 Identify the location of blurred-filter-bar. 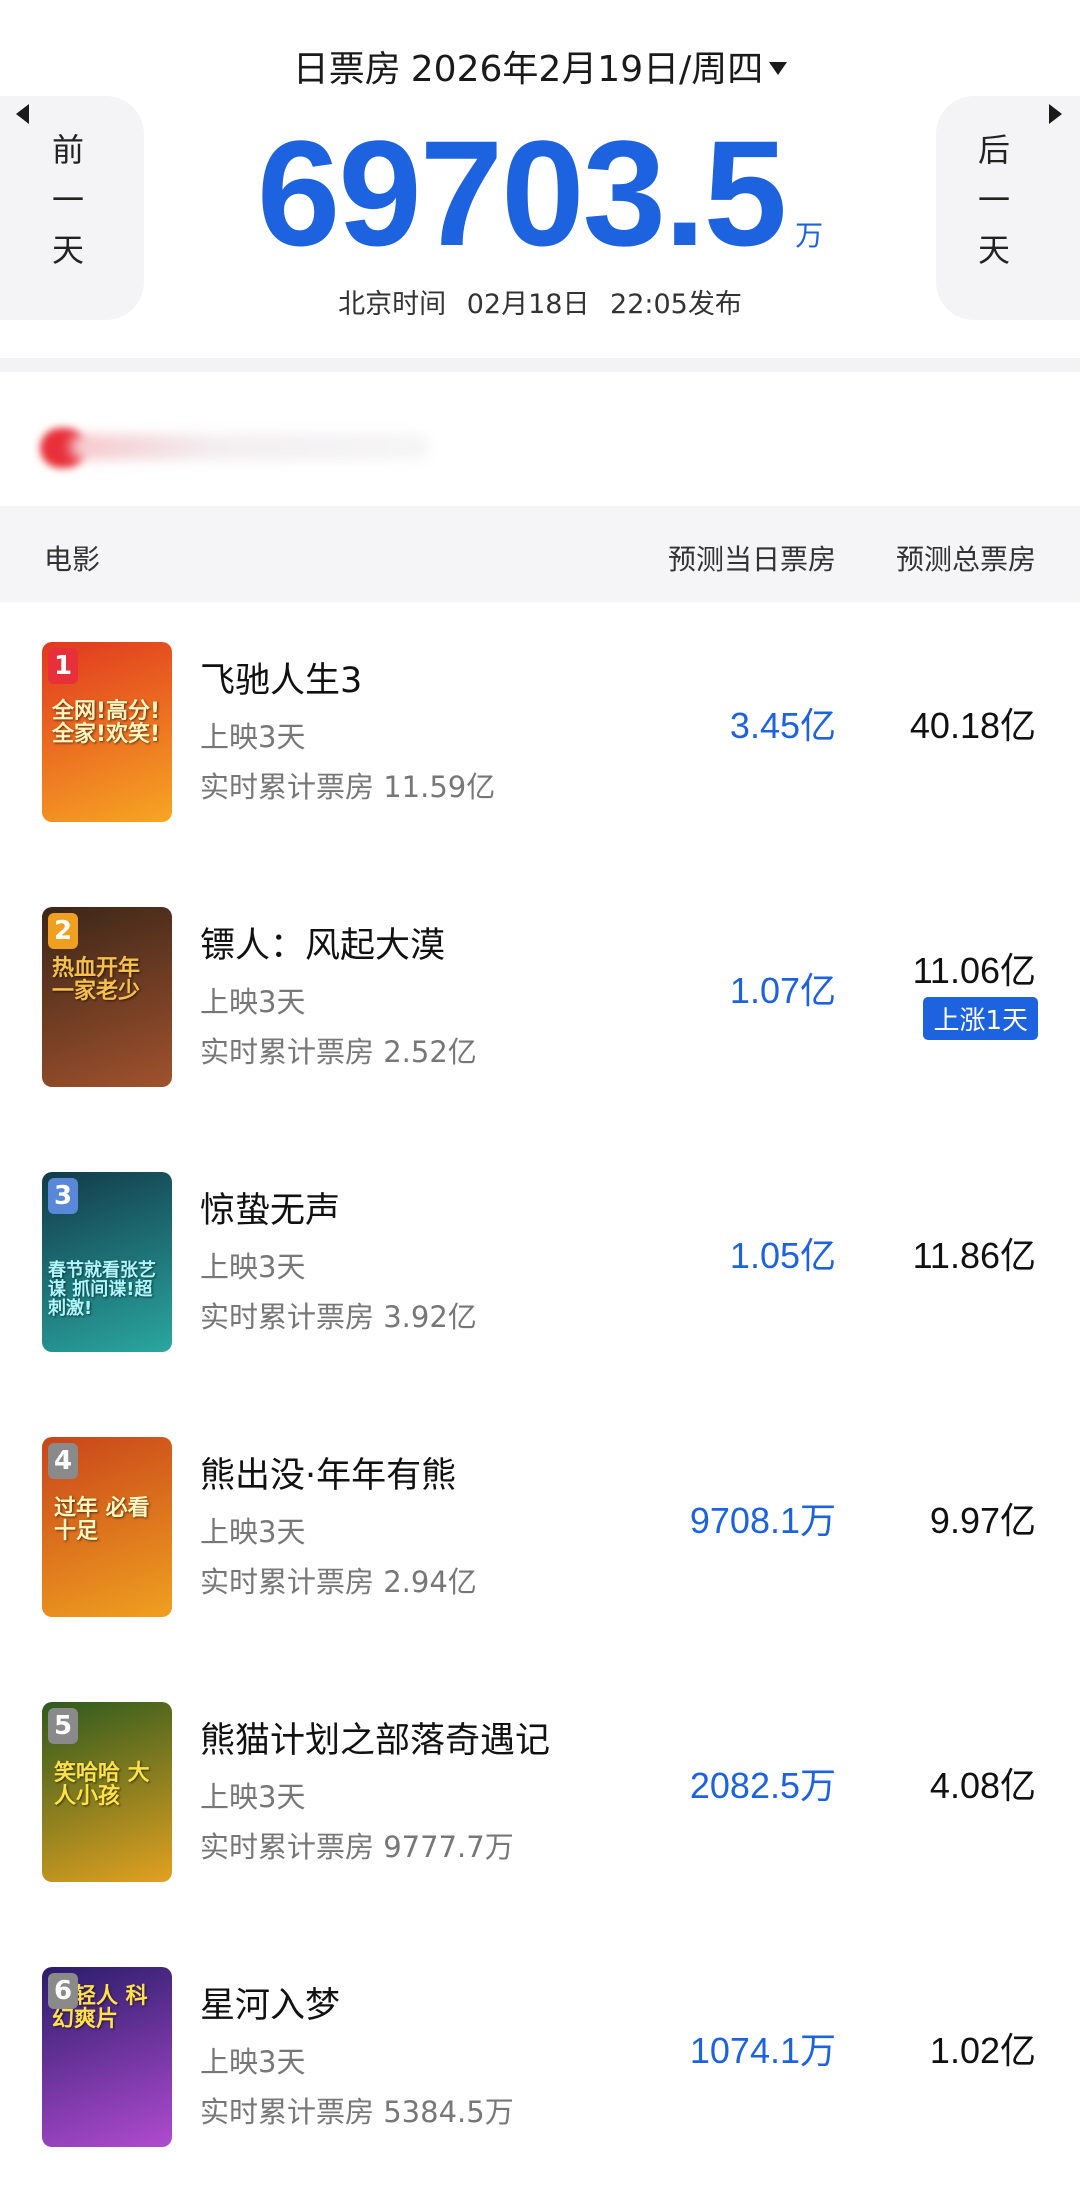
(240, 448).